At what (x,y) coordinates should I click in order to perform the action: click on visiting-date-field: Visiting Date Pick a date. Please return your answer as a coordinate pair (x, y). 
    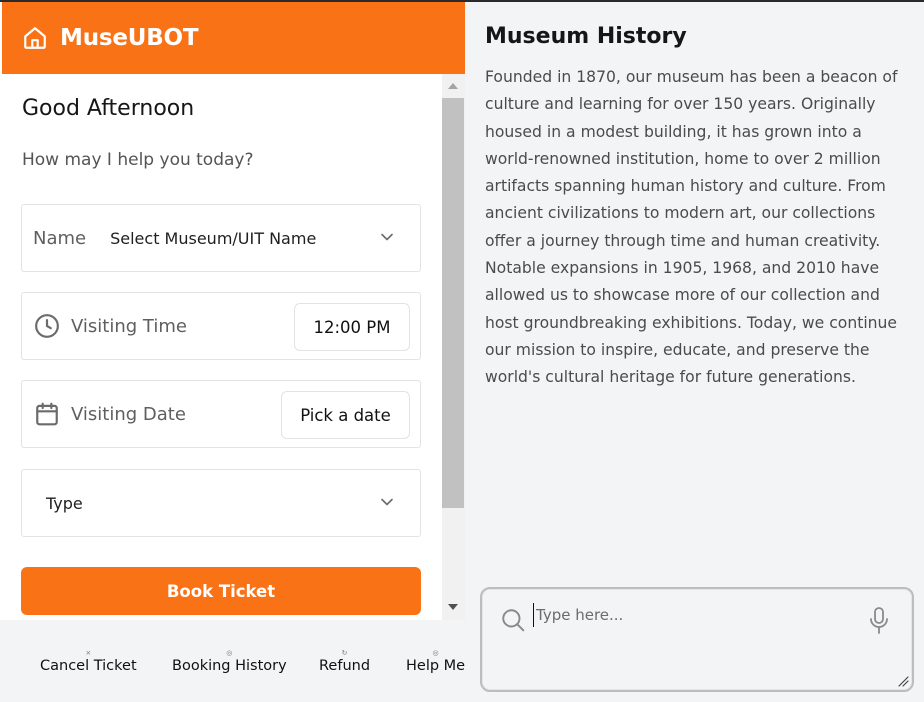
    Looking at the image, I should click on (221, 414).